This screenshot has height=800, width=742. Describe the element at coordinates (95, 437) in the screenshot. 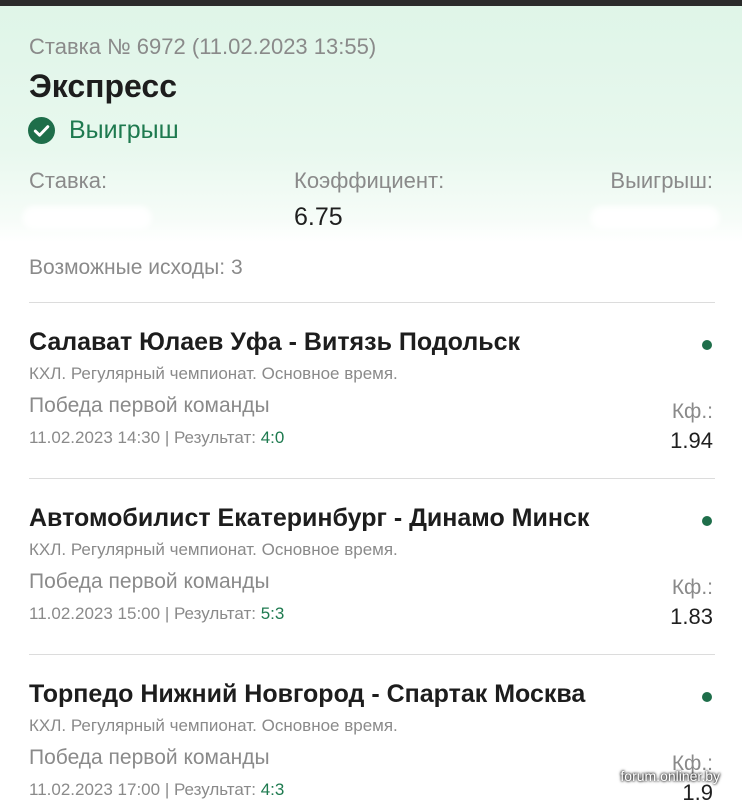

I see `event-datetime: 11.02.2023 14:30` at that location.